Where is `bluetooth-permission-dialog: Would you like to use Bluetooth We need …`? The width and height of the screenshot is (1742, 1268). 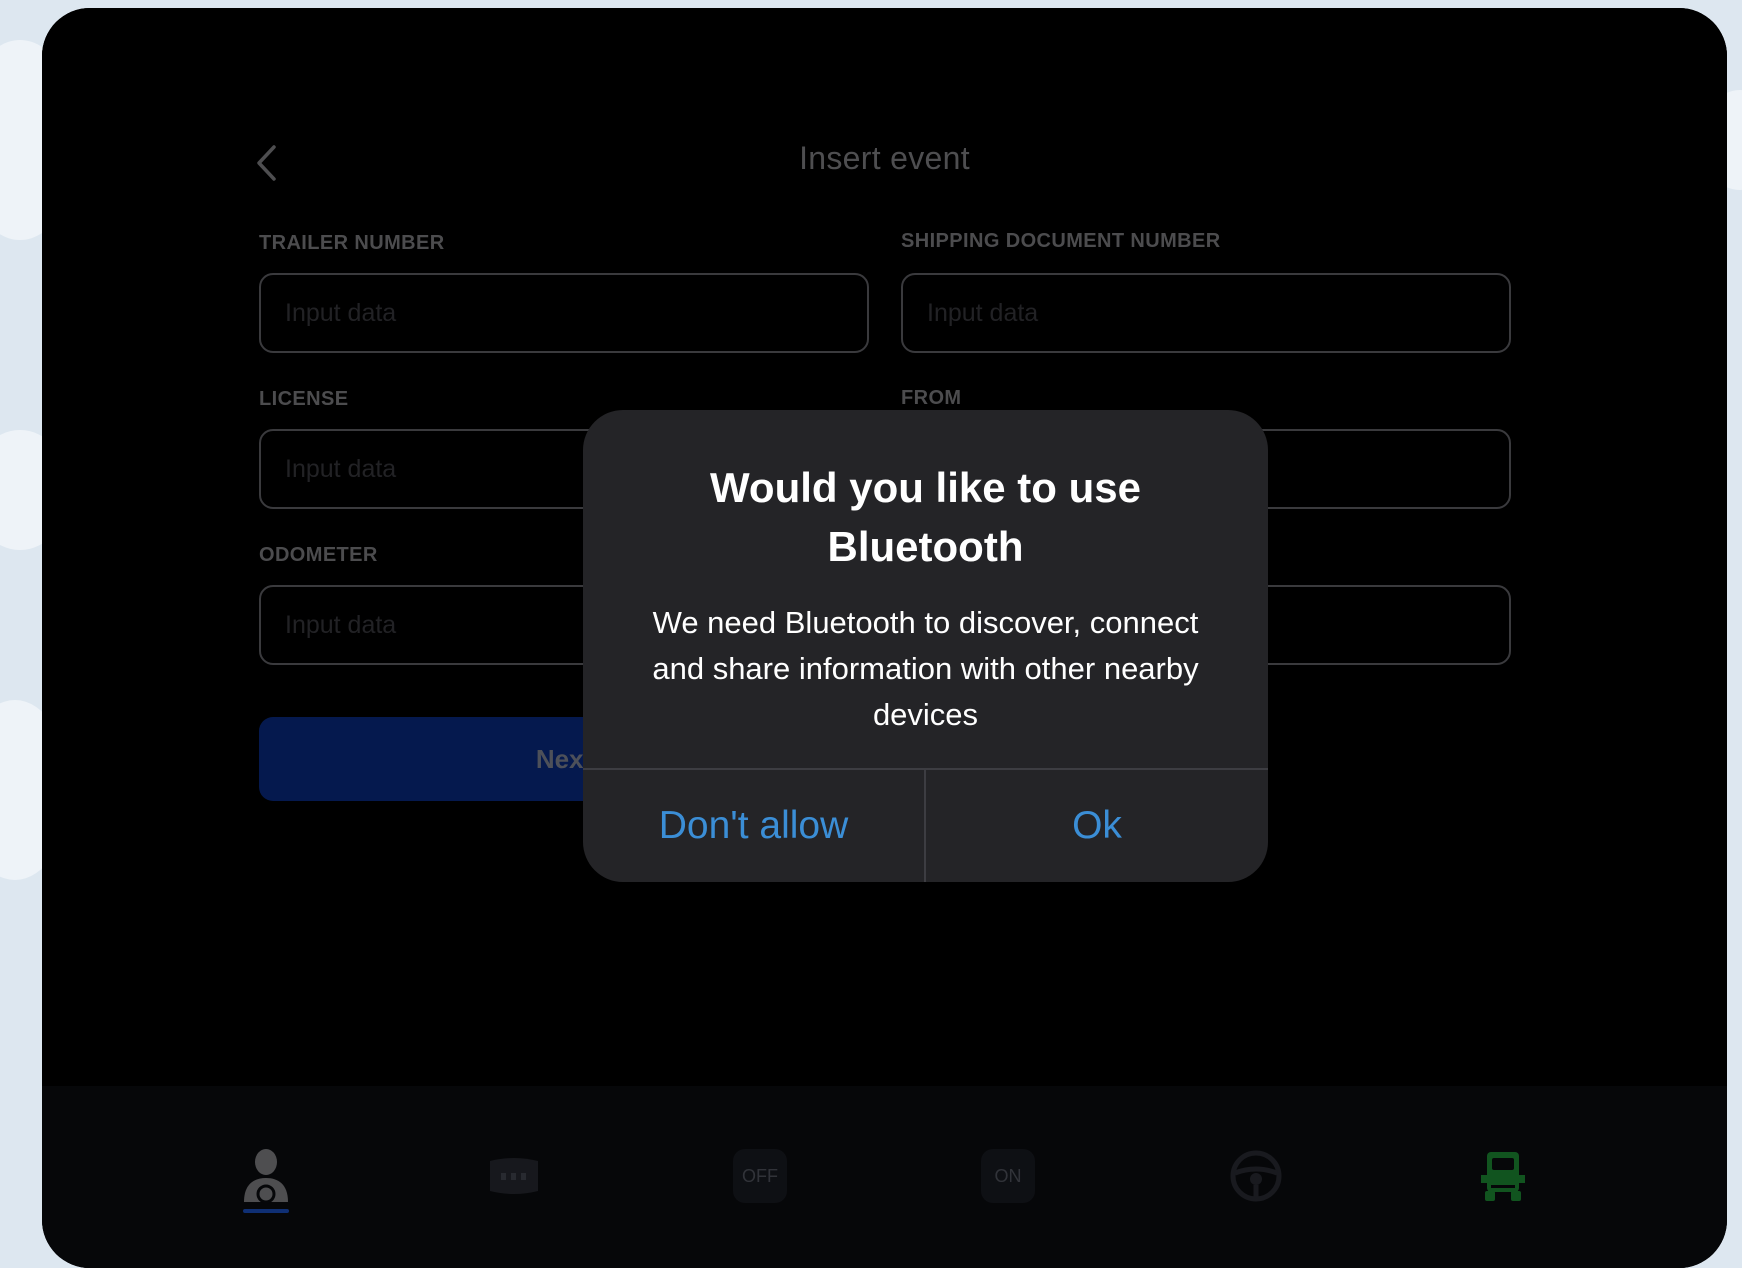 bluetooth-permission-dialog: Would you like to use Bluetooth We need … is located at coordinates (925, 646).